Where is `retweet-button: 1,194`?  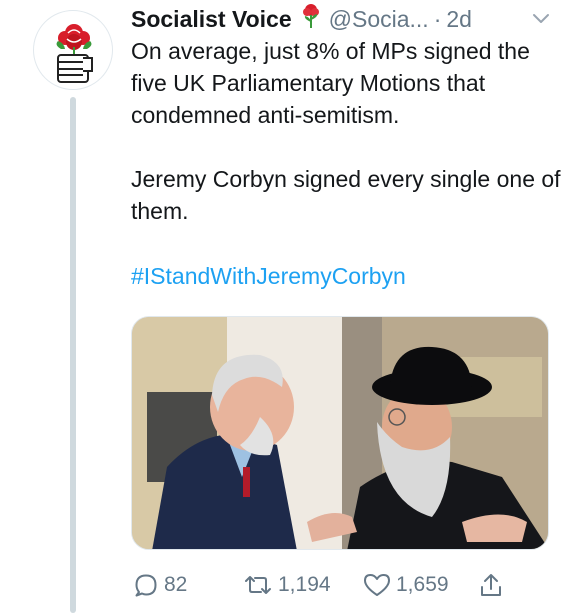
retweet-button: 1,194 is located at coordinates (287, 585).